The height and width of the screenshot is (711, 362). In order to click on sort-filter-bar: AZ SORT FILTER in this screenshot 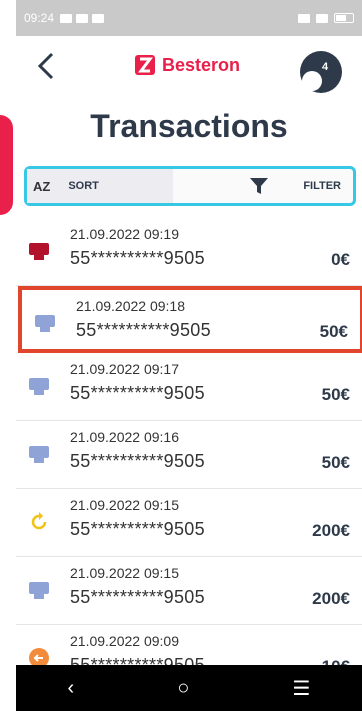, I will do `click(190, 186)`.